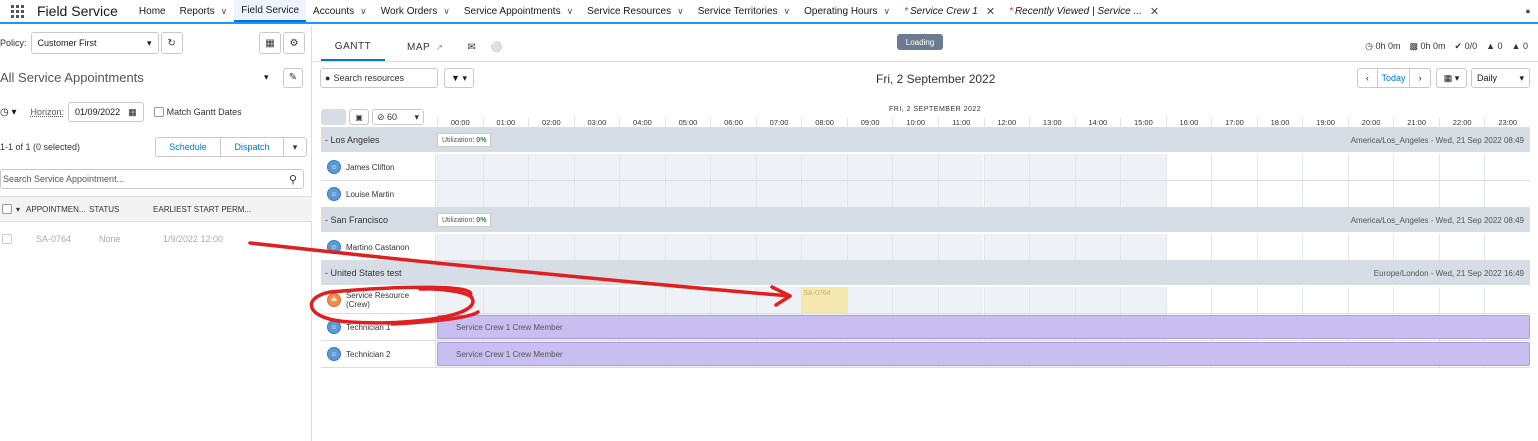 The image size is (1538, 441). I want to click on crew-membership-bar: Service Crew 1 Crew Member, so click(983, 327).